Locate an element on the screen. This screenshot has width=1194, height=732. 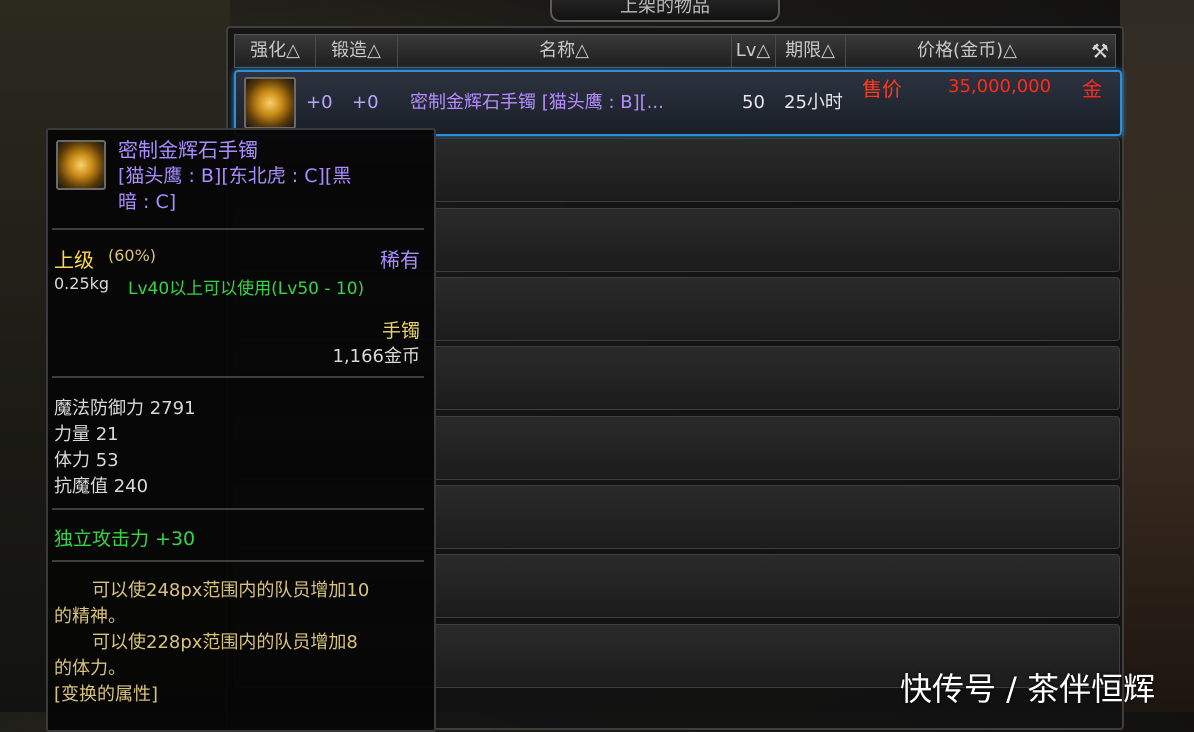
column-forge: 锻造△ is located at coordinates (356, 51).